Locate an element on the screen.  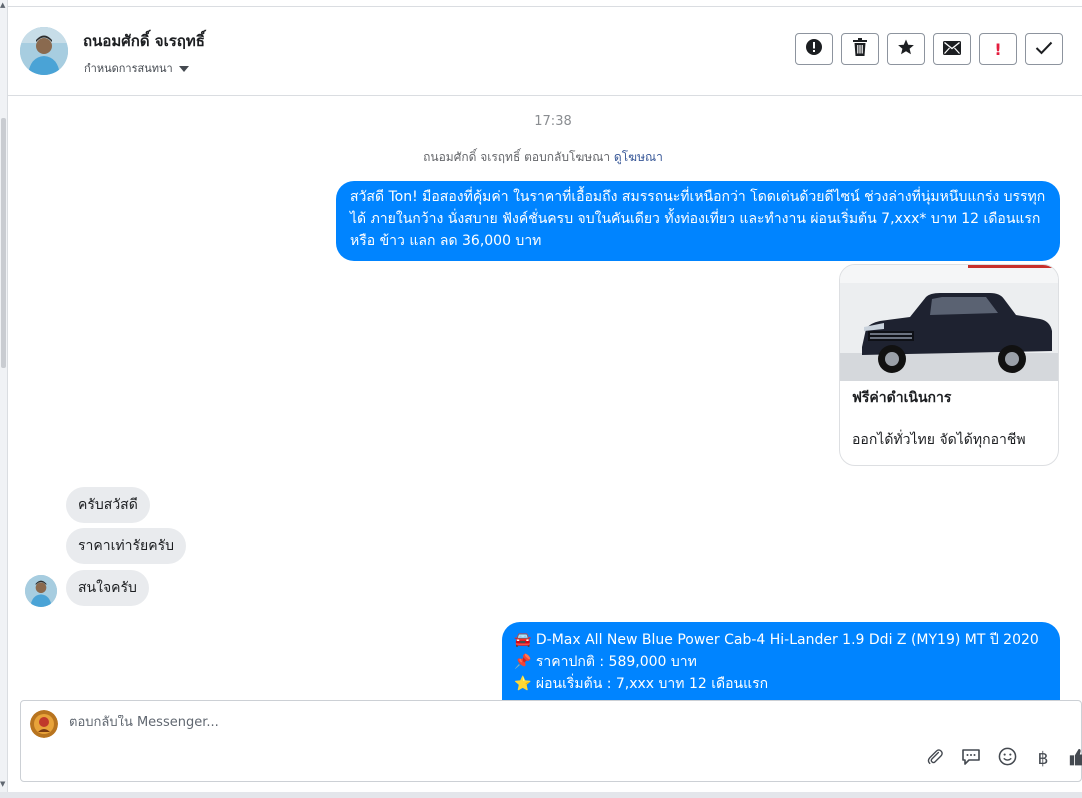
check-icon is located at coordinates (1044, 49).